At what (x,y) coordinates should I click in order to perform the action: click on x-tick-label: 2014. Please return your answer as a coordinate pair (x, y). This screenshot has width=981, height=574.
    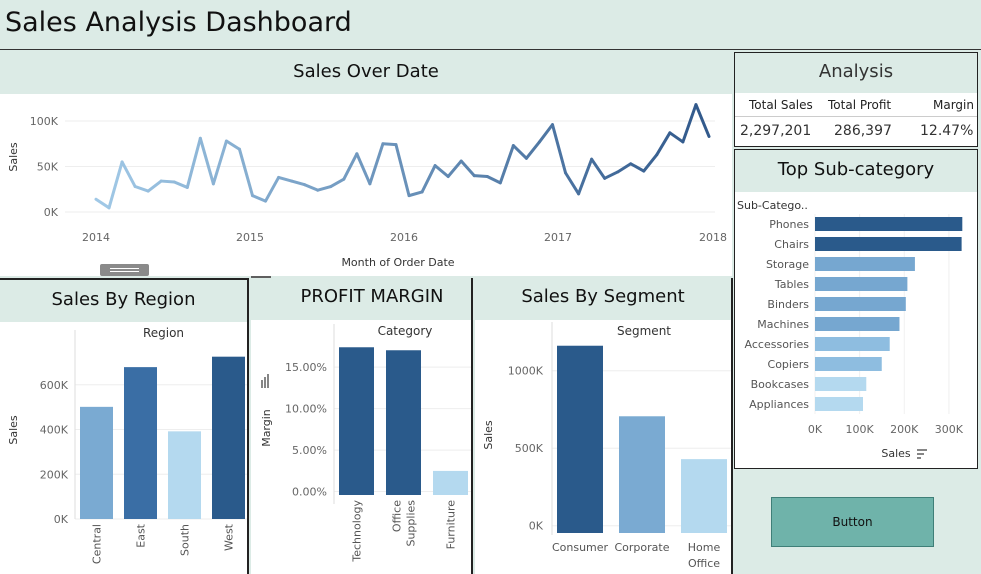
    Looking at the image, I should click on (96, 237).